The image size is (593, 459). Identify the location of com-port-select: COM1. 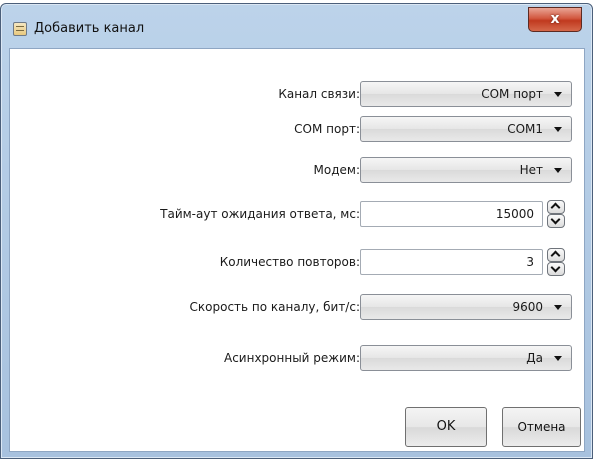
(466, 129).